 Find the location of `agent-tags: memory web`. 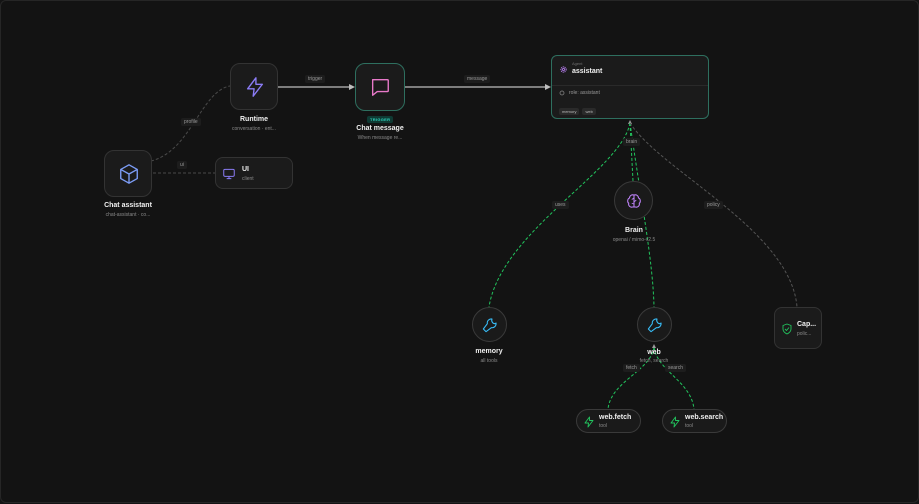

agent-tags: memory web is located at coordinates (579, 109).